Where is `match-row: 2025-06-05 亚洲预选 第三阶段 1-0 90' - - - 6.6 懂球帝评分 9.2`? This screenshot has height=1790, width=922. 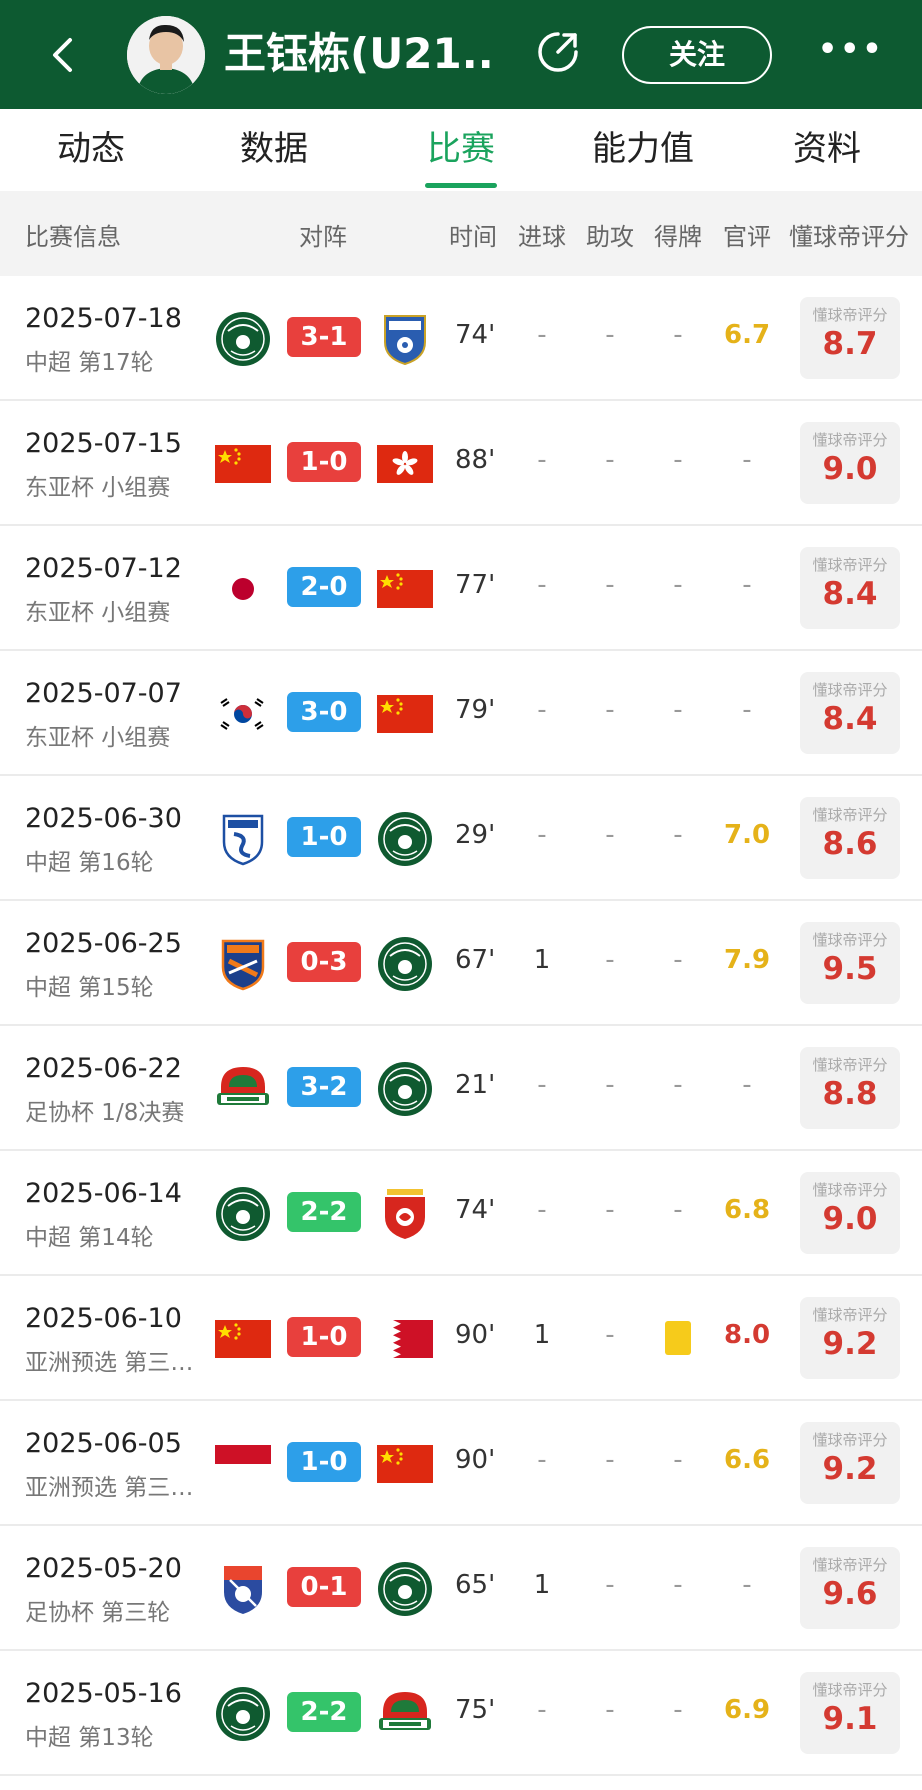 match-row: 2025-06-05 亚洲预选 第三阶段 1-0 90' - - - 6.6 懂球帝评分 9.2 is located at coordinates (461, 1463).